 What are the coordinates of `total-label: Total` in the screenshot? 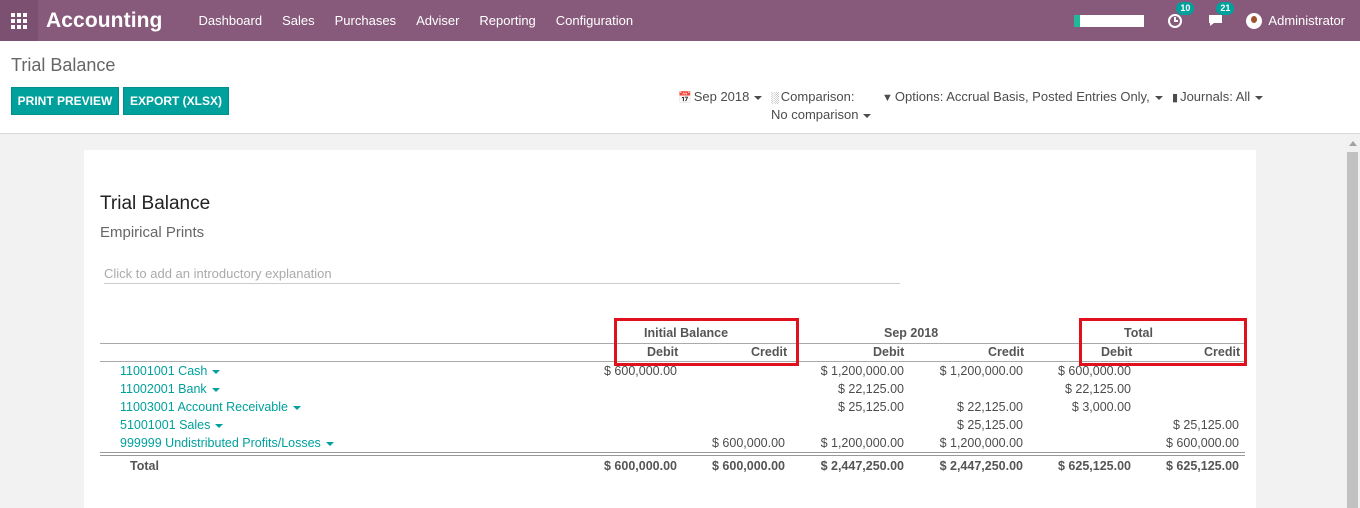 It's located at (144, 466).